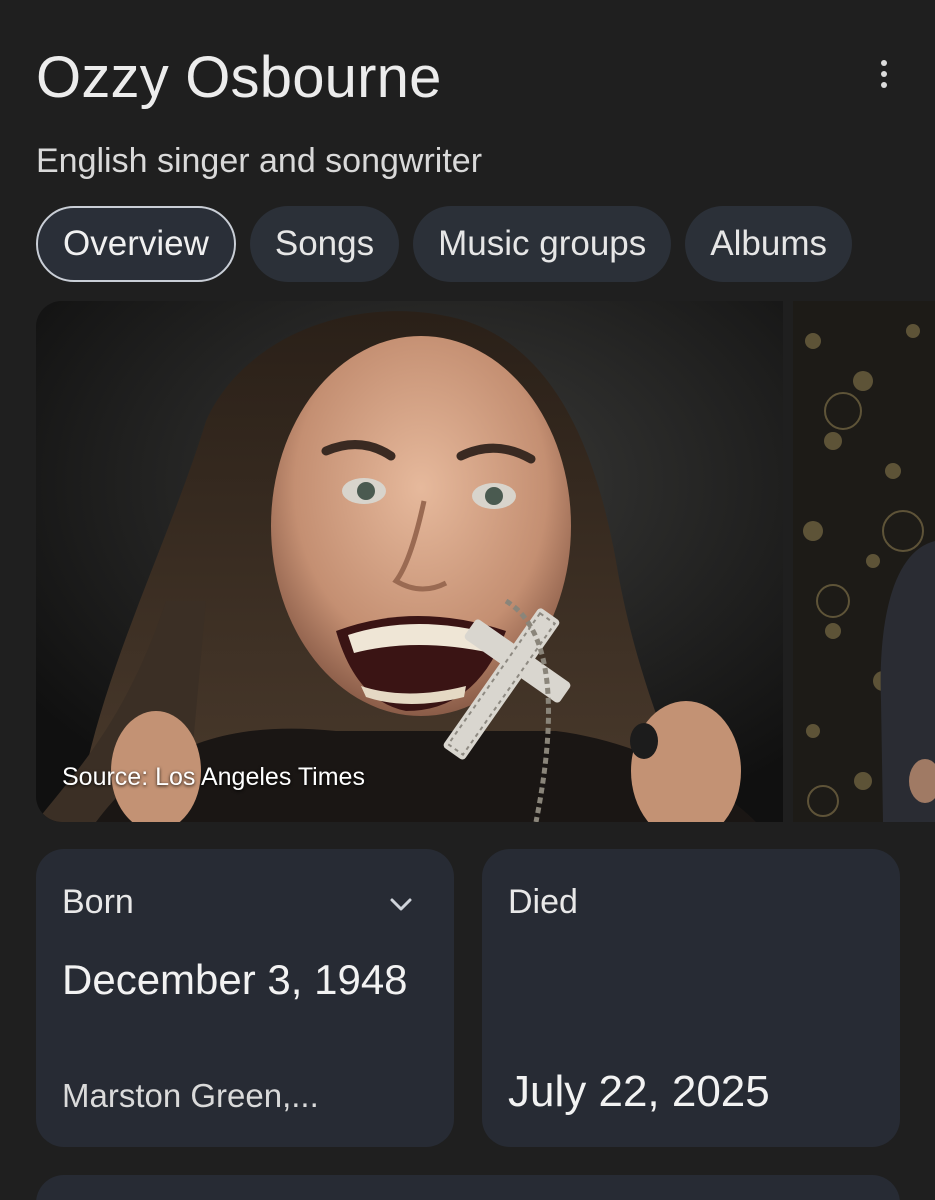 The width and height of the screenshot is (935, 1200). What do you see at coordinates (468, 1187) in the screenshot?
I see `next-card-peek` at bounding box center [468, 1187].